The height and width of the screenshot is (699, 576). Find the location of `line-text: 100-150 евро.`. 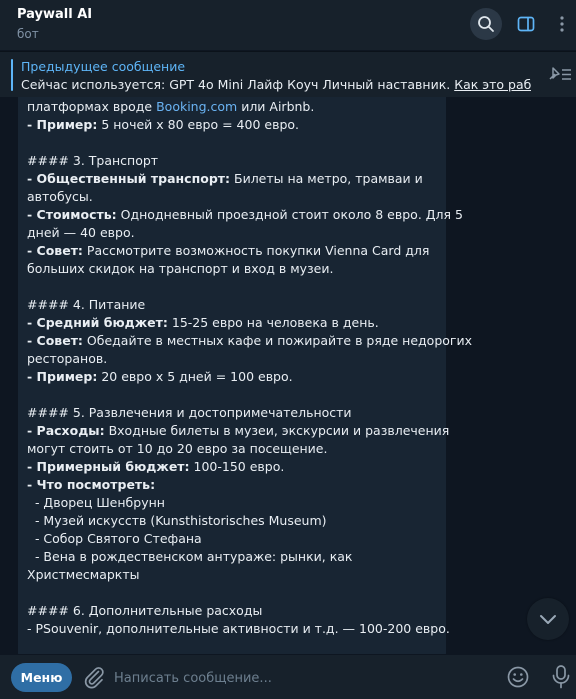

line-text: 100-150 евро. is located at coordinates (237, 466).